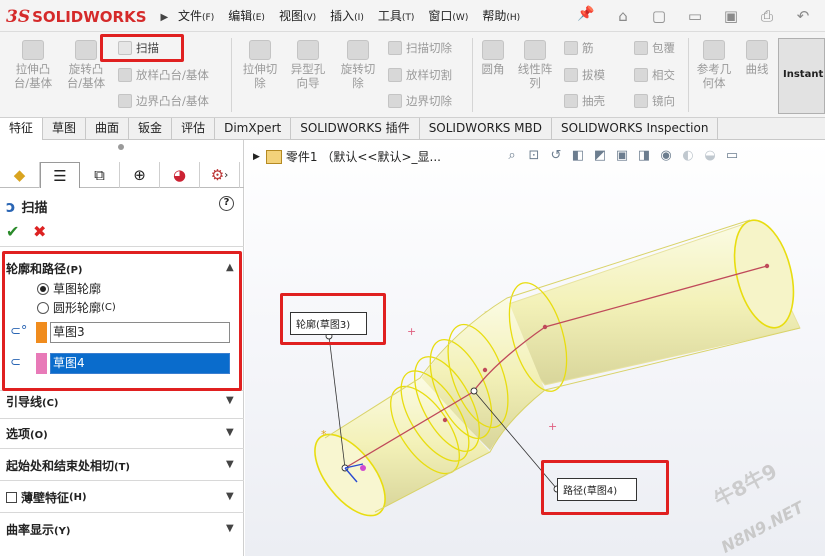 The height and width of the screenshot is (556, 825). I want to click on dimxpert-manager-tab: ⊕, so click(140, 175).